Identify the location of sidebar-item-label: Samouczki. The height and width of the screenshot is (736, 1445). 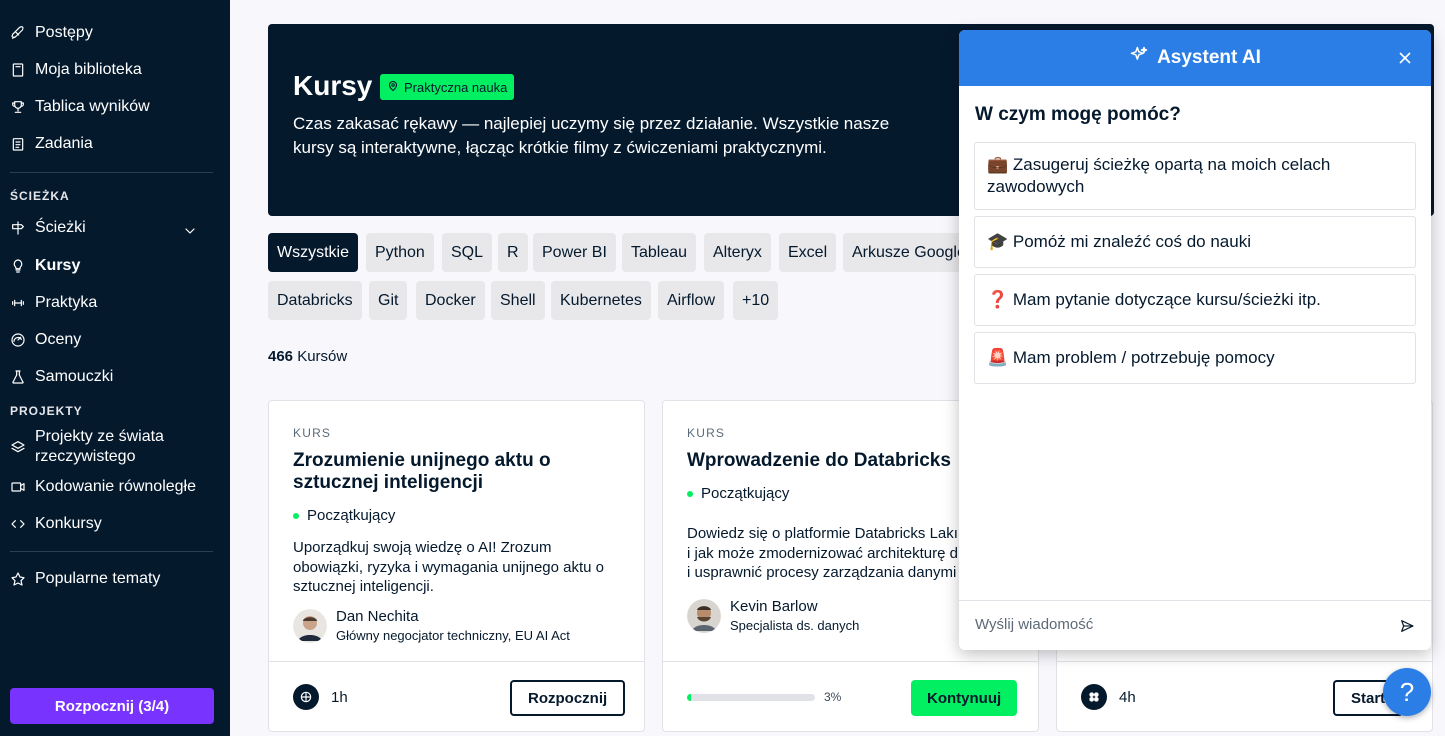
(74, 376).